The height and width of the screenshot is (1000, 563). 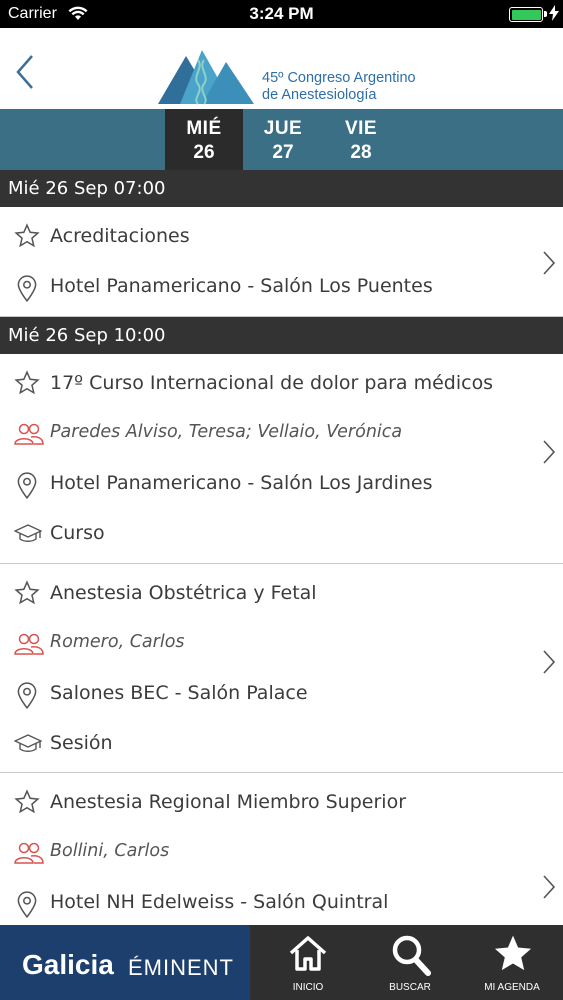 What do you see at coordinates (204, 139) in the screenshot?
I see `tab-day-26: MIÉ 26` at bounding box center [204, 139].